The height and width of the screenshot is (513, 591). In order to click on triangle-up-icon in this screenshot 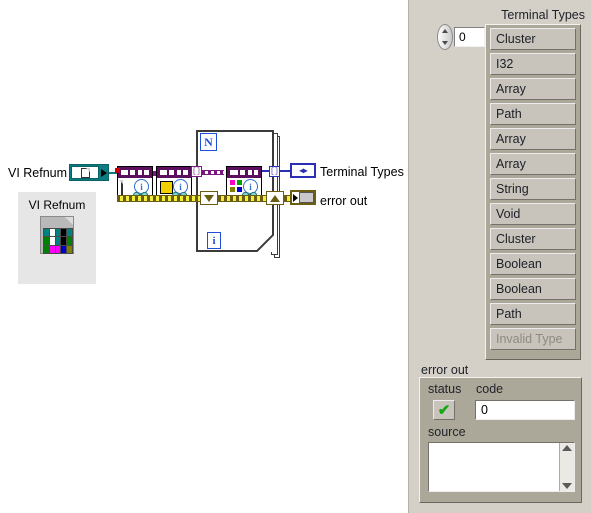, I will do `click(275, 198)`.